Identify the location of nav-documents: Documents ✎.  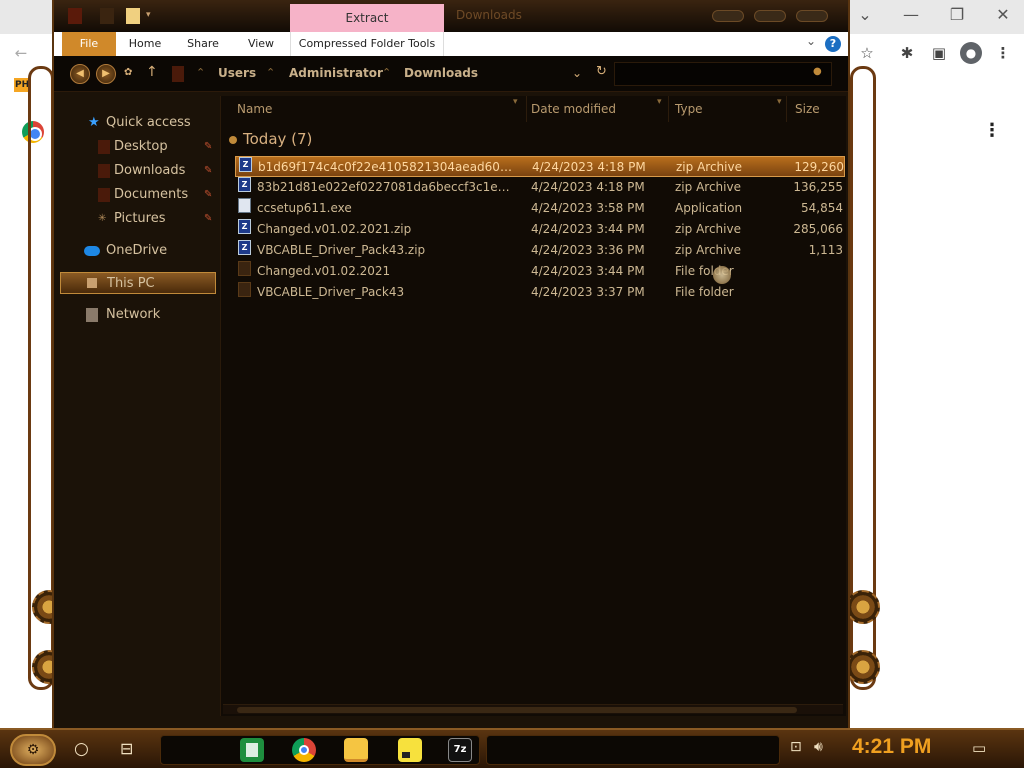
(138, 195).